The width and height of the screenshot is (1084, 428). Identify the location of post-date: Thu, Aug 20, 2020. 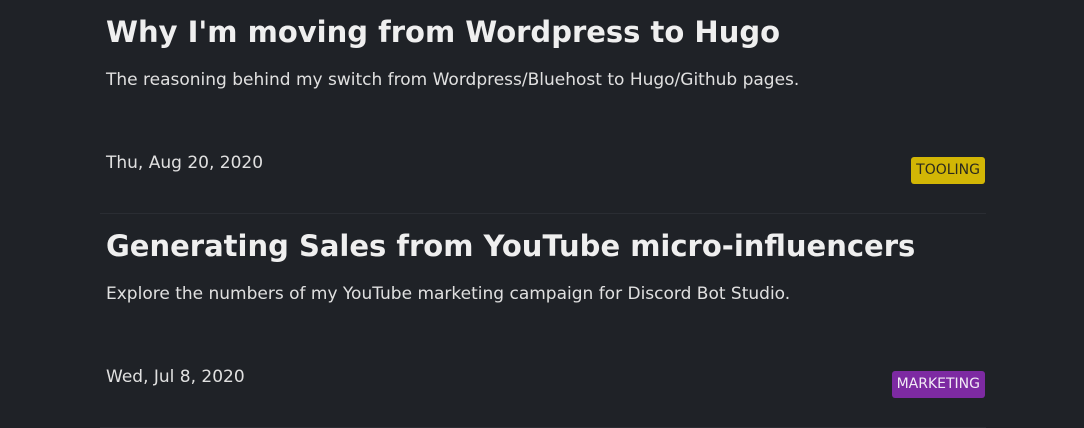
(185, 163).